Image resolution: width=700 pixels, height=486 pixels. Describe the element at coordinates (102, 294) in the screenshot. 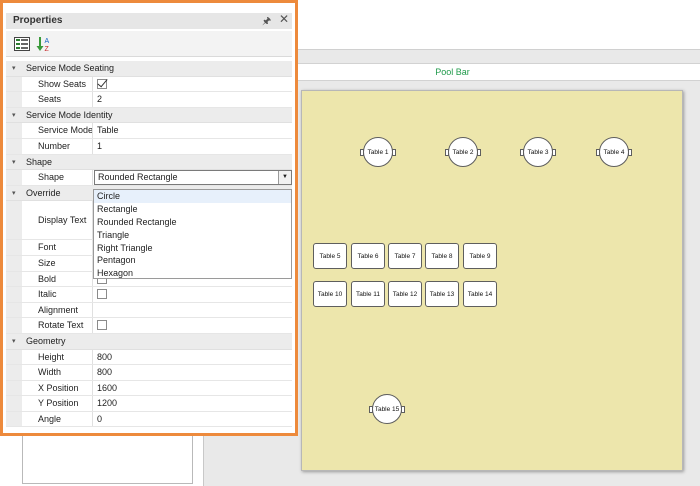

I see `italic-checkbox` at that location.